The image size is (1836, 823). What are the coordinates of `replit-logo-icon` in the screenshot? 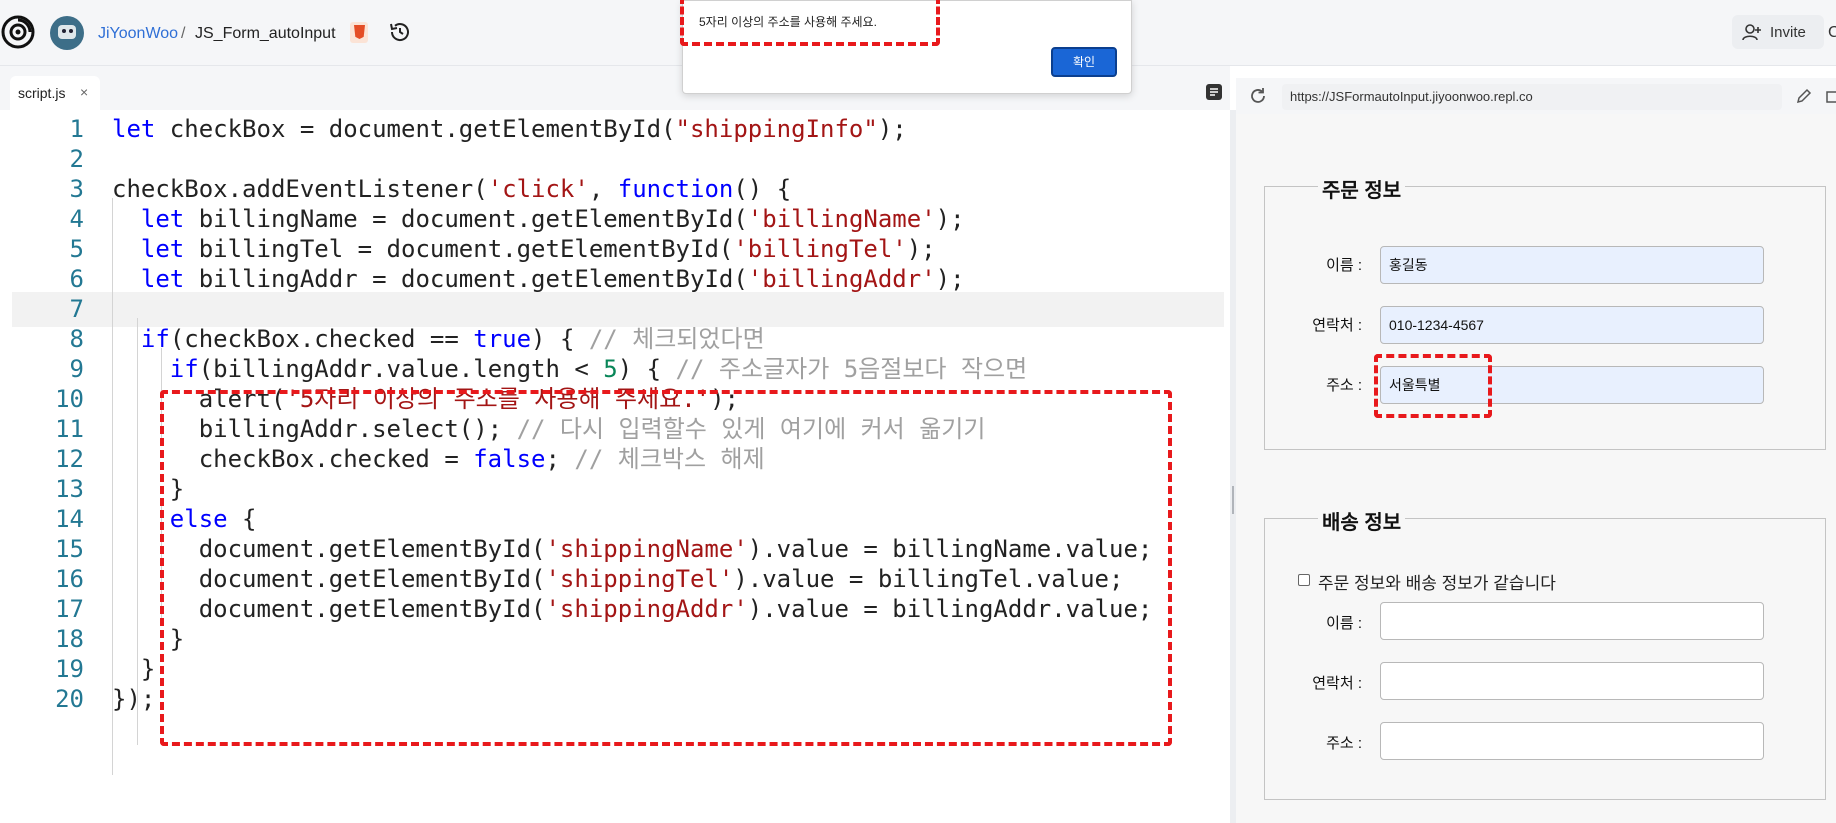 It's located at (18, 32).